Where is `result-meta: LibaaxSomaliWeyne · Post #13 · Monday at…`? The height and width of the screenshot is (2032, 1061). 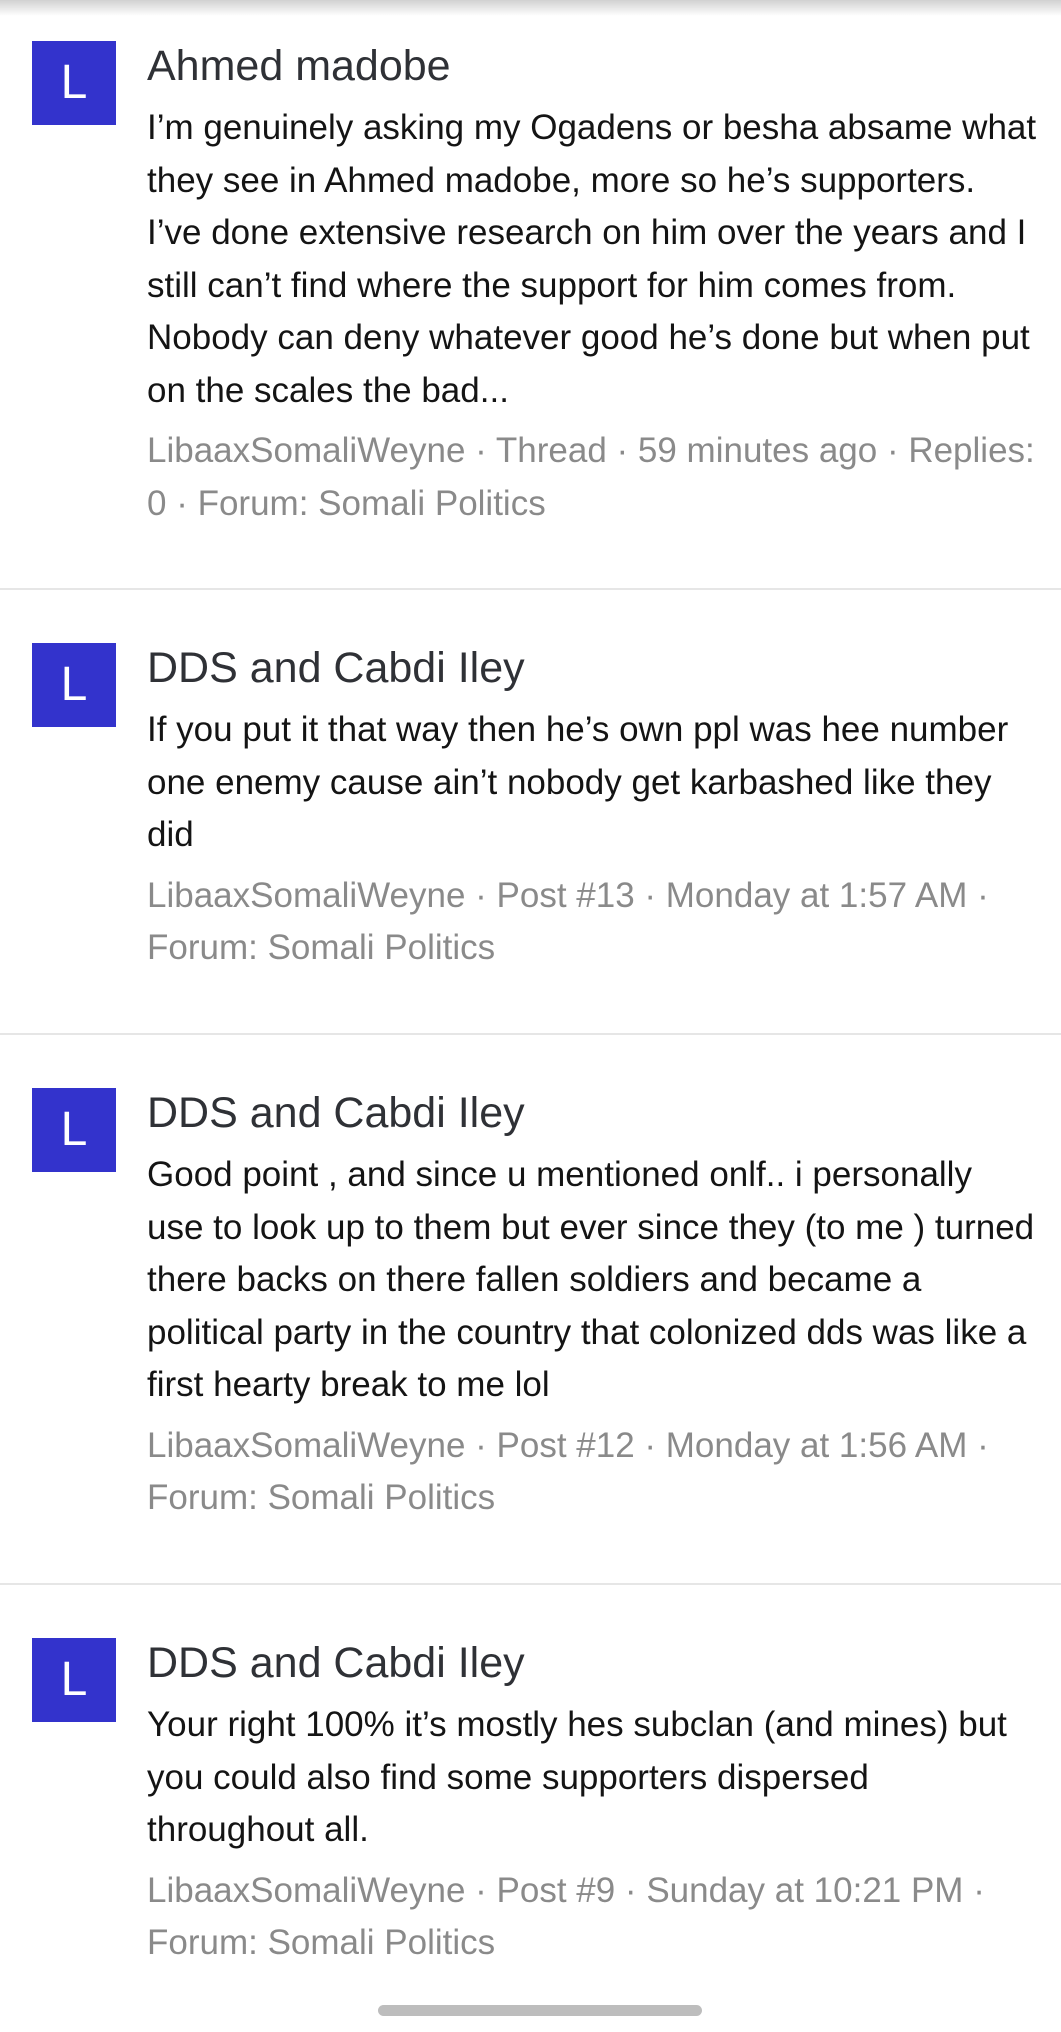 result-meta: LibaaxSomaliWeyne · Post #13 · Monday at… is located at coordinates (568, 921).